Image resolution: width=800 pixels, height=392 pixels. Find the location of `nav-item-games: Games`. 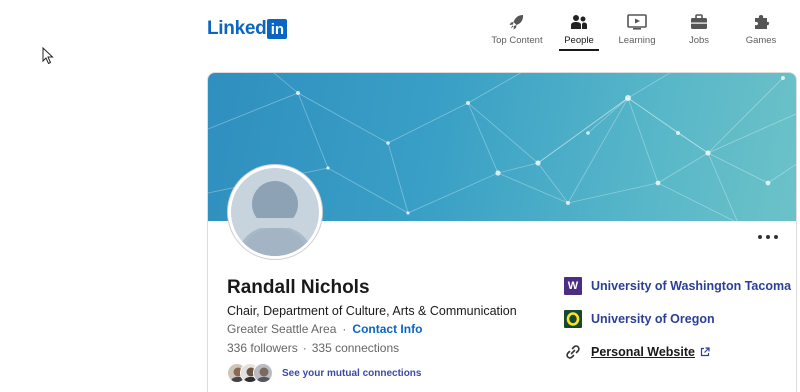

nav-item-games: Games is located at coordinates (761, 31).